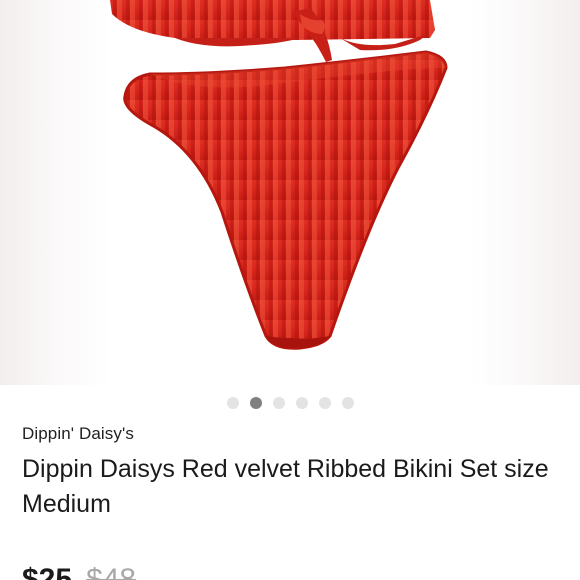 The image size is (580, 580). What do you see at coordinates (79, 570) in the screenshot?
I see `price-row: $25 $48` at bounding box center [79, 570].